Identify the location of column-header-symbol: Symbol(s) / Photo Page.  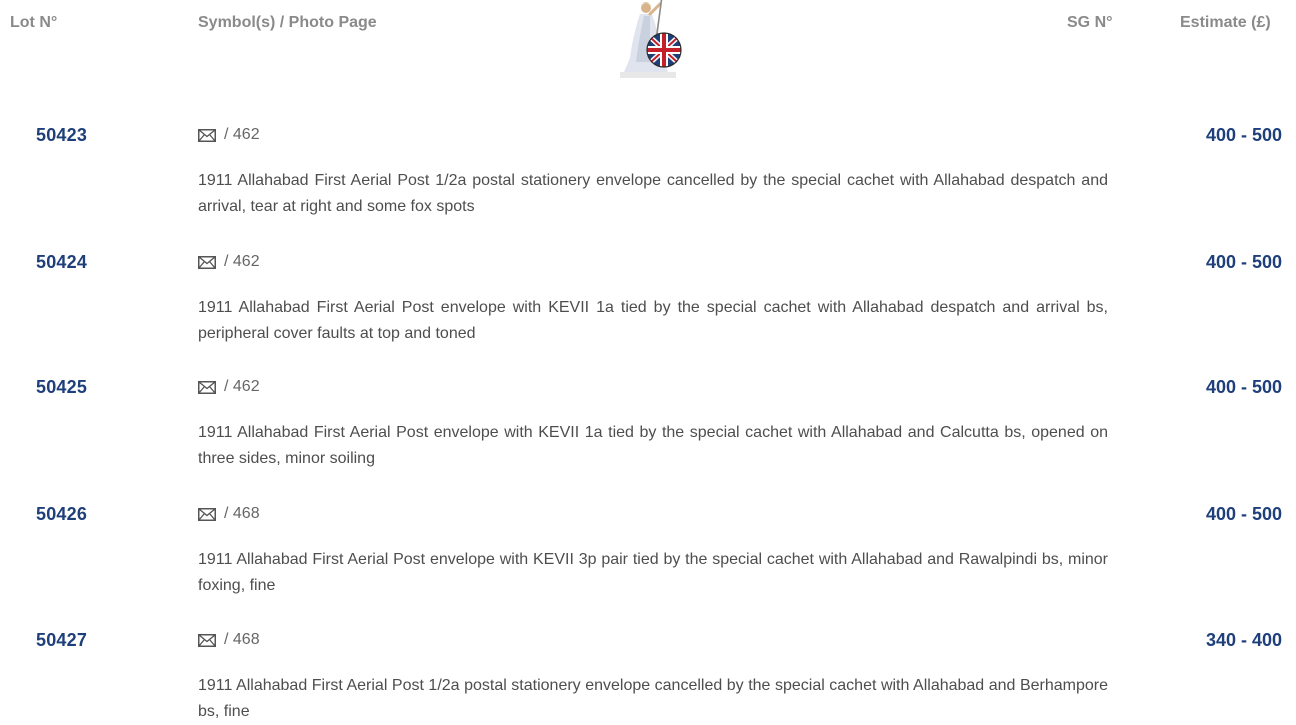
(287, 22).